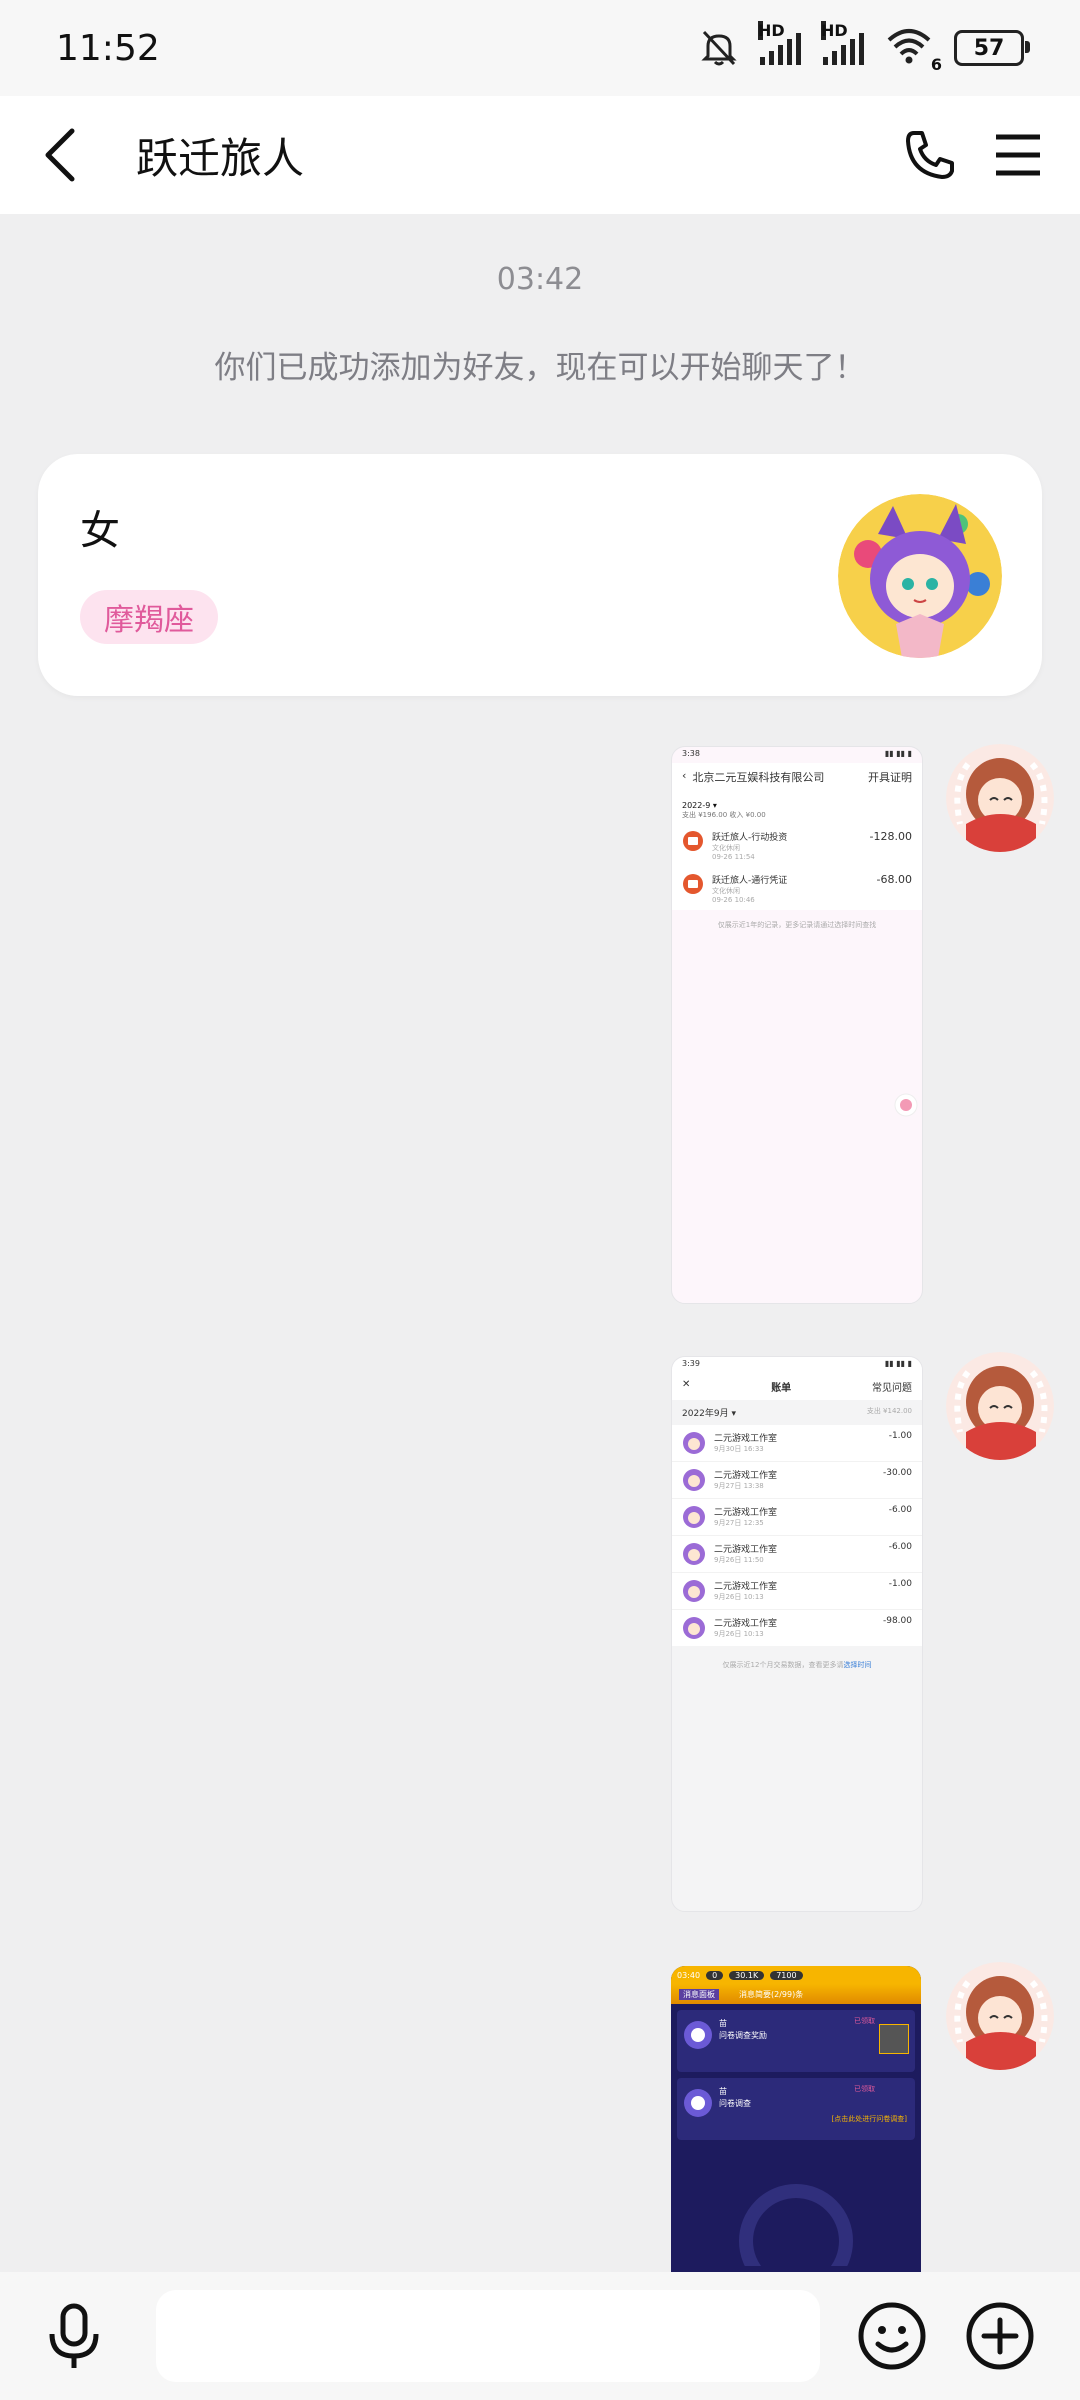 The image size is (1080, 2400). What do you see at coordinates (779, 43) in the screenshot?
I see `signal-strength-1-icon: HD` at bounding box center [779, 43].